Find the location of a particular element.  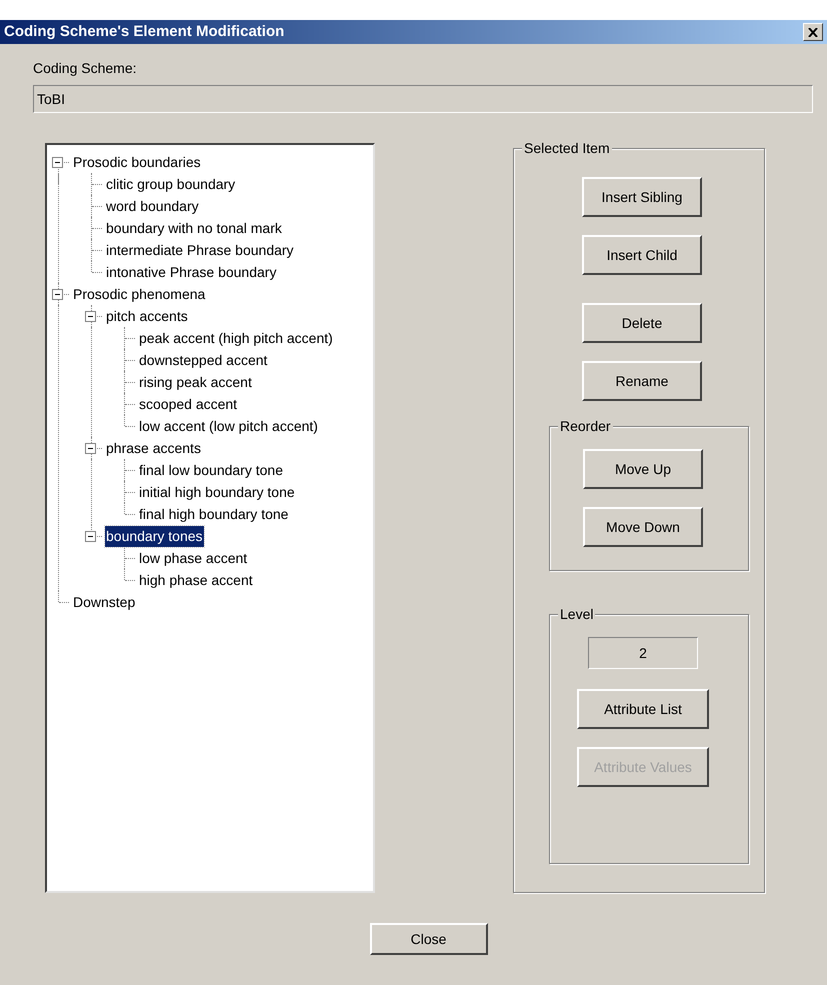

tree-item: downstepped accent is located at coordinates (203, 360).